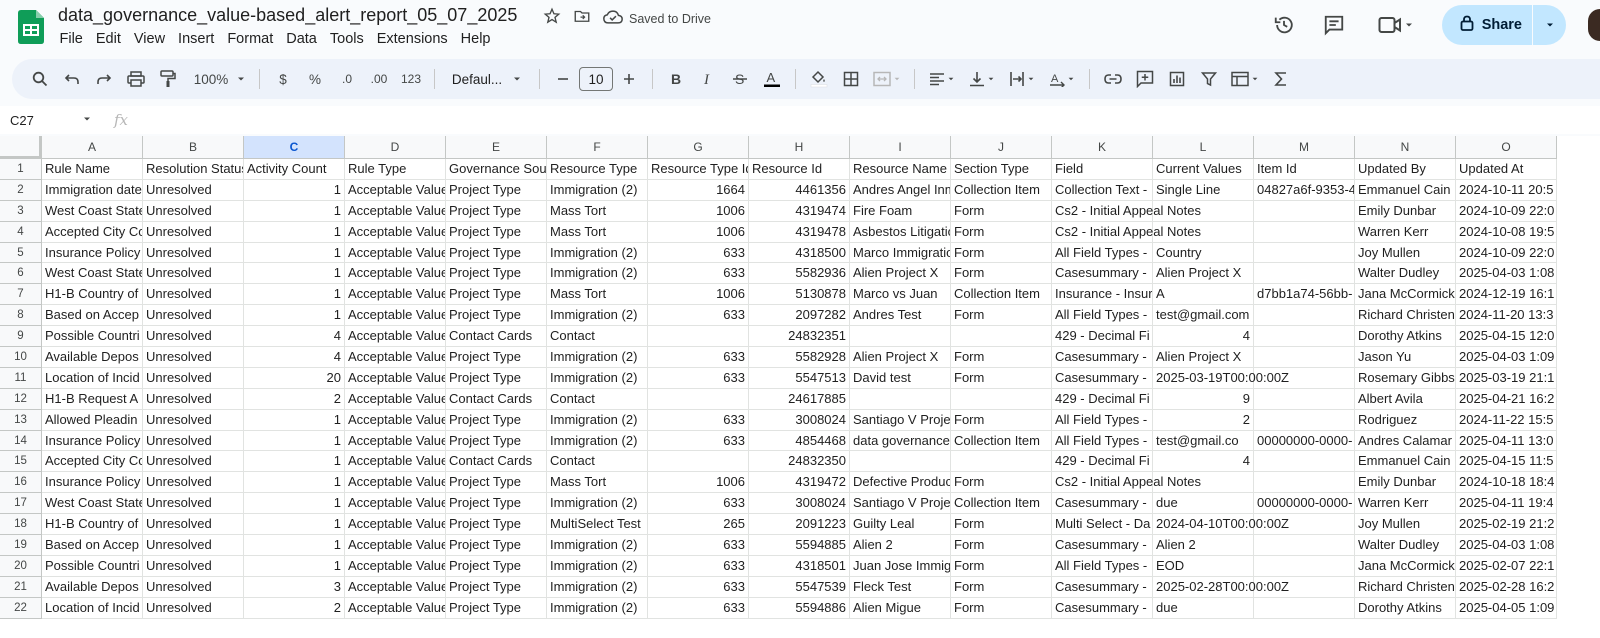 The height and width of the screenshot is (638, 1600). What do you see at coordinates (1549, 25) in the screenshot?
I see `share-dropdown-icon` at bounding box center [1549, 25].